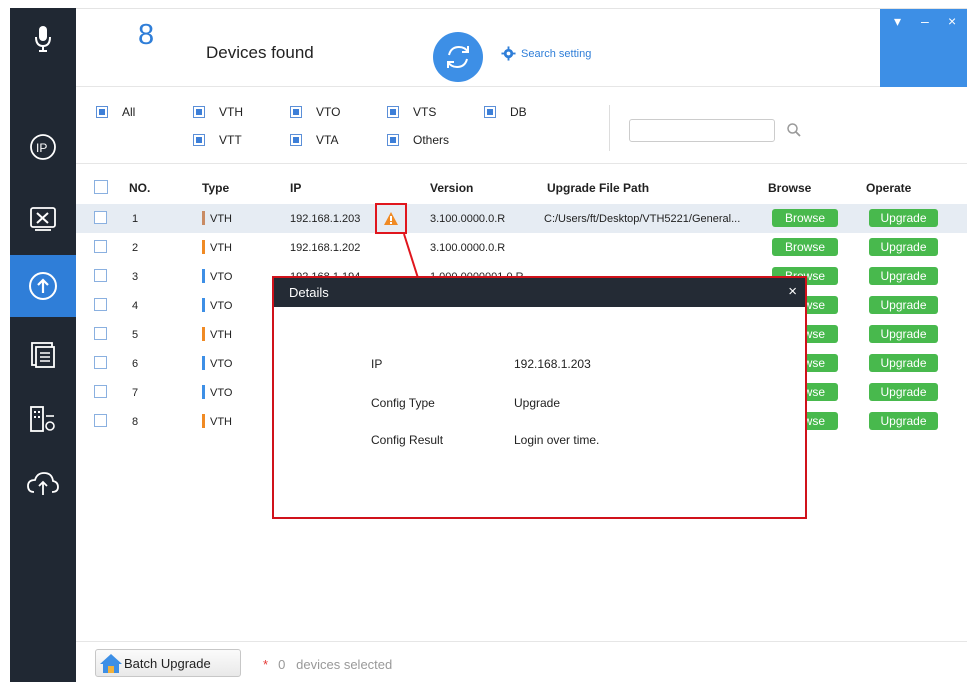 The image size is (967, 683). I want to click on search-icon, so click(794, 131).